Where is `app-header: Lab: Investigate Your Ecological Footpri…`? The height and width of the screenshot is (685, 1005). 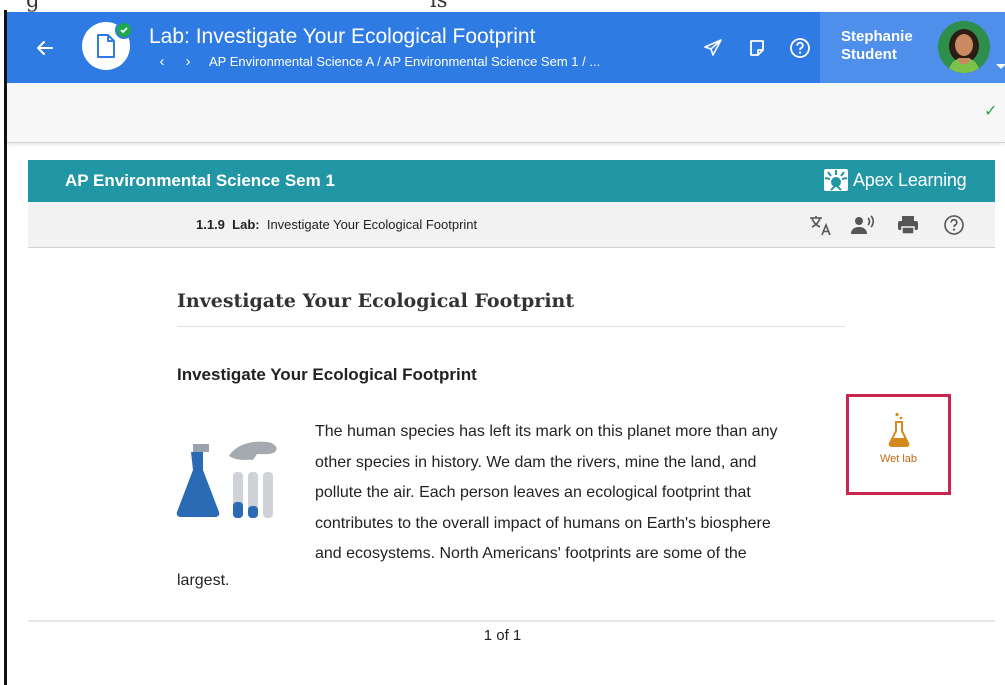 app-header: Lab: Investigate Your Ecological Footpri… is located at coordinates (506, 47).